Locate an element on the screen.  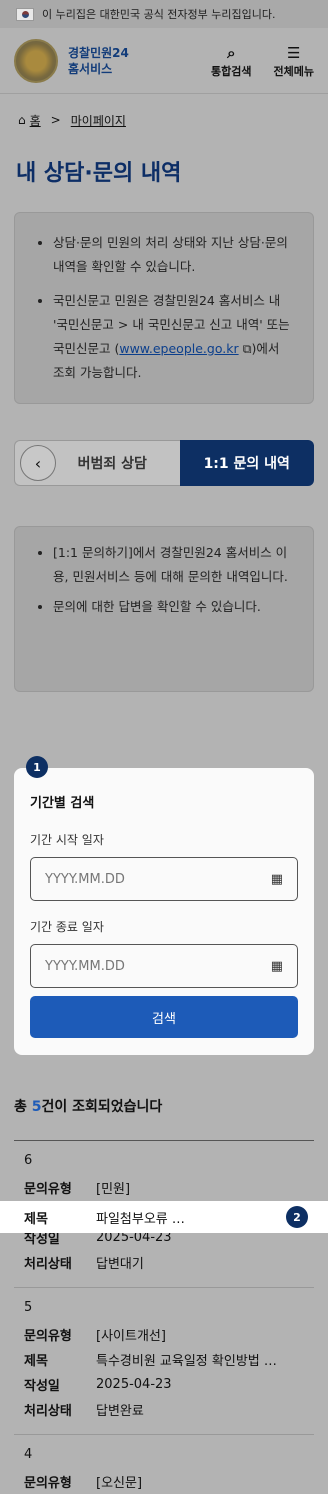
step-badge-2: 2 is located at coordinates (297, 1217).